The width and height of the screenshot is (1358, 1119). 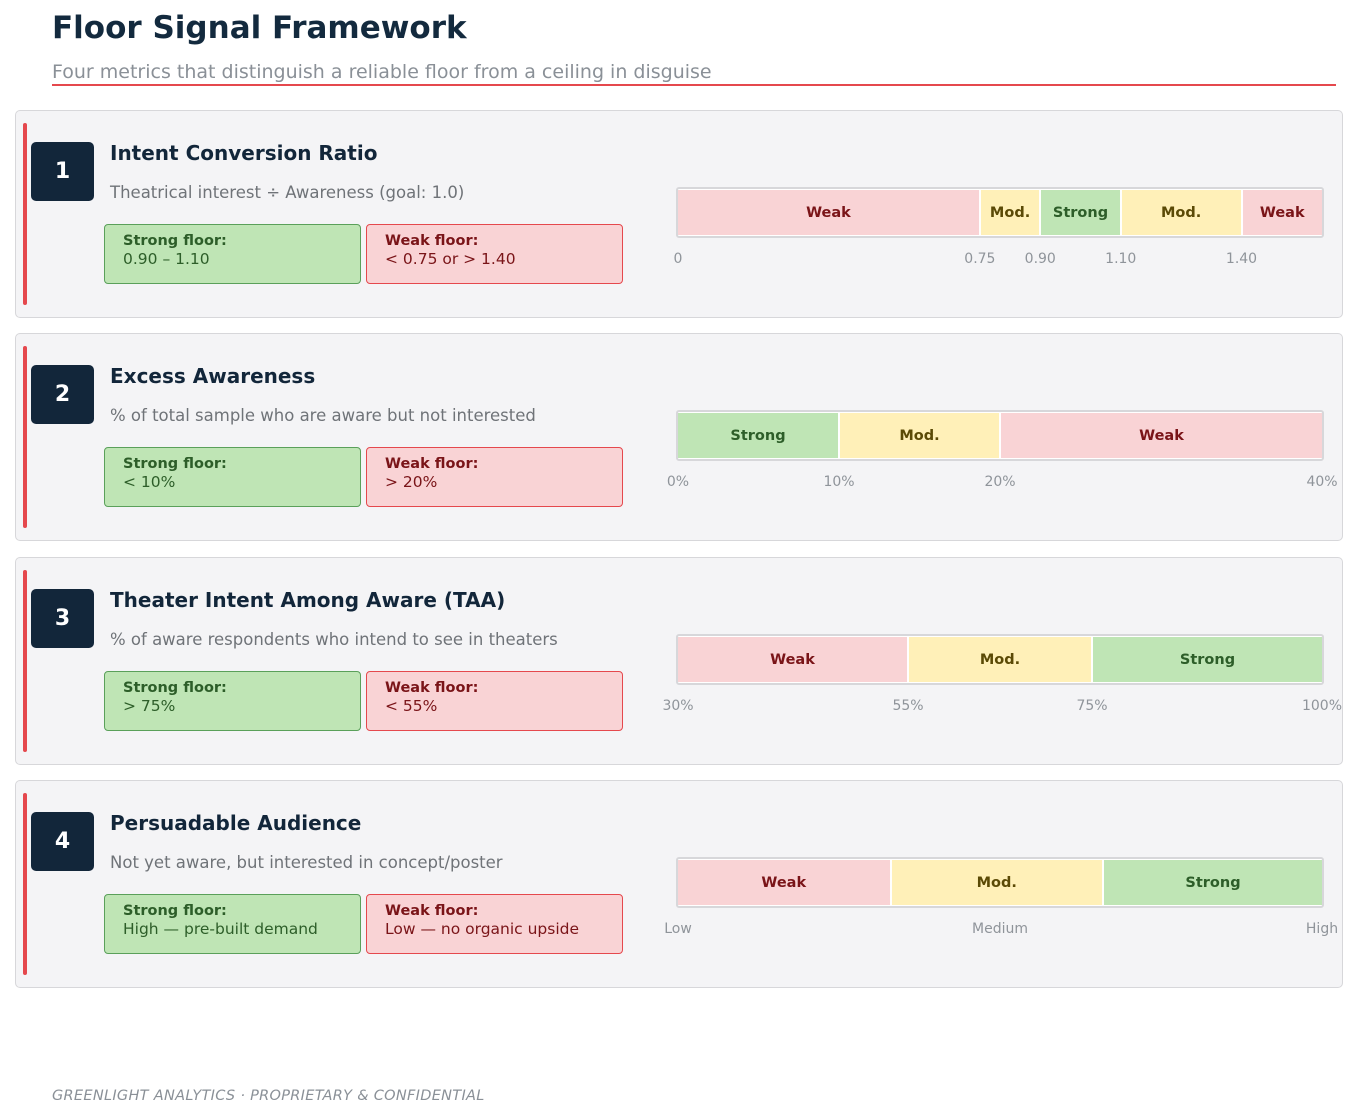 I want to click on weak-floor-value: > 20%, so click(x=411, y=482).